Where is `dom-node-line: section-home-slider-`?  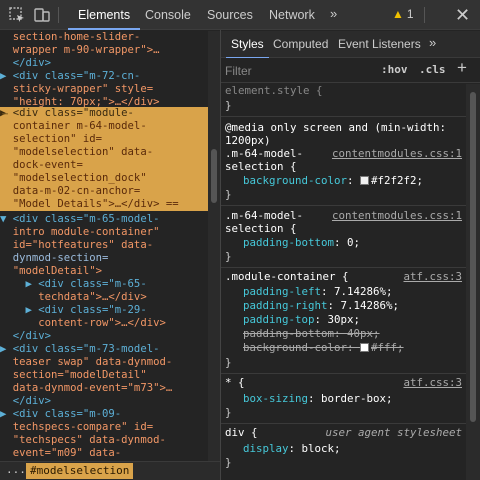
dom-node-line: section-home-slider- is located at coordinates (104, 37).